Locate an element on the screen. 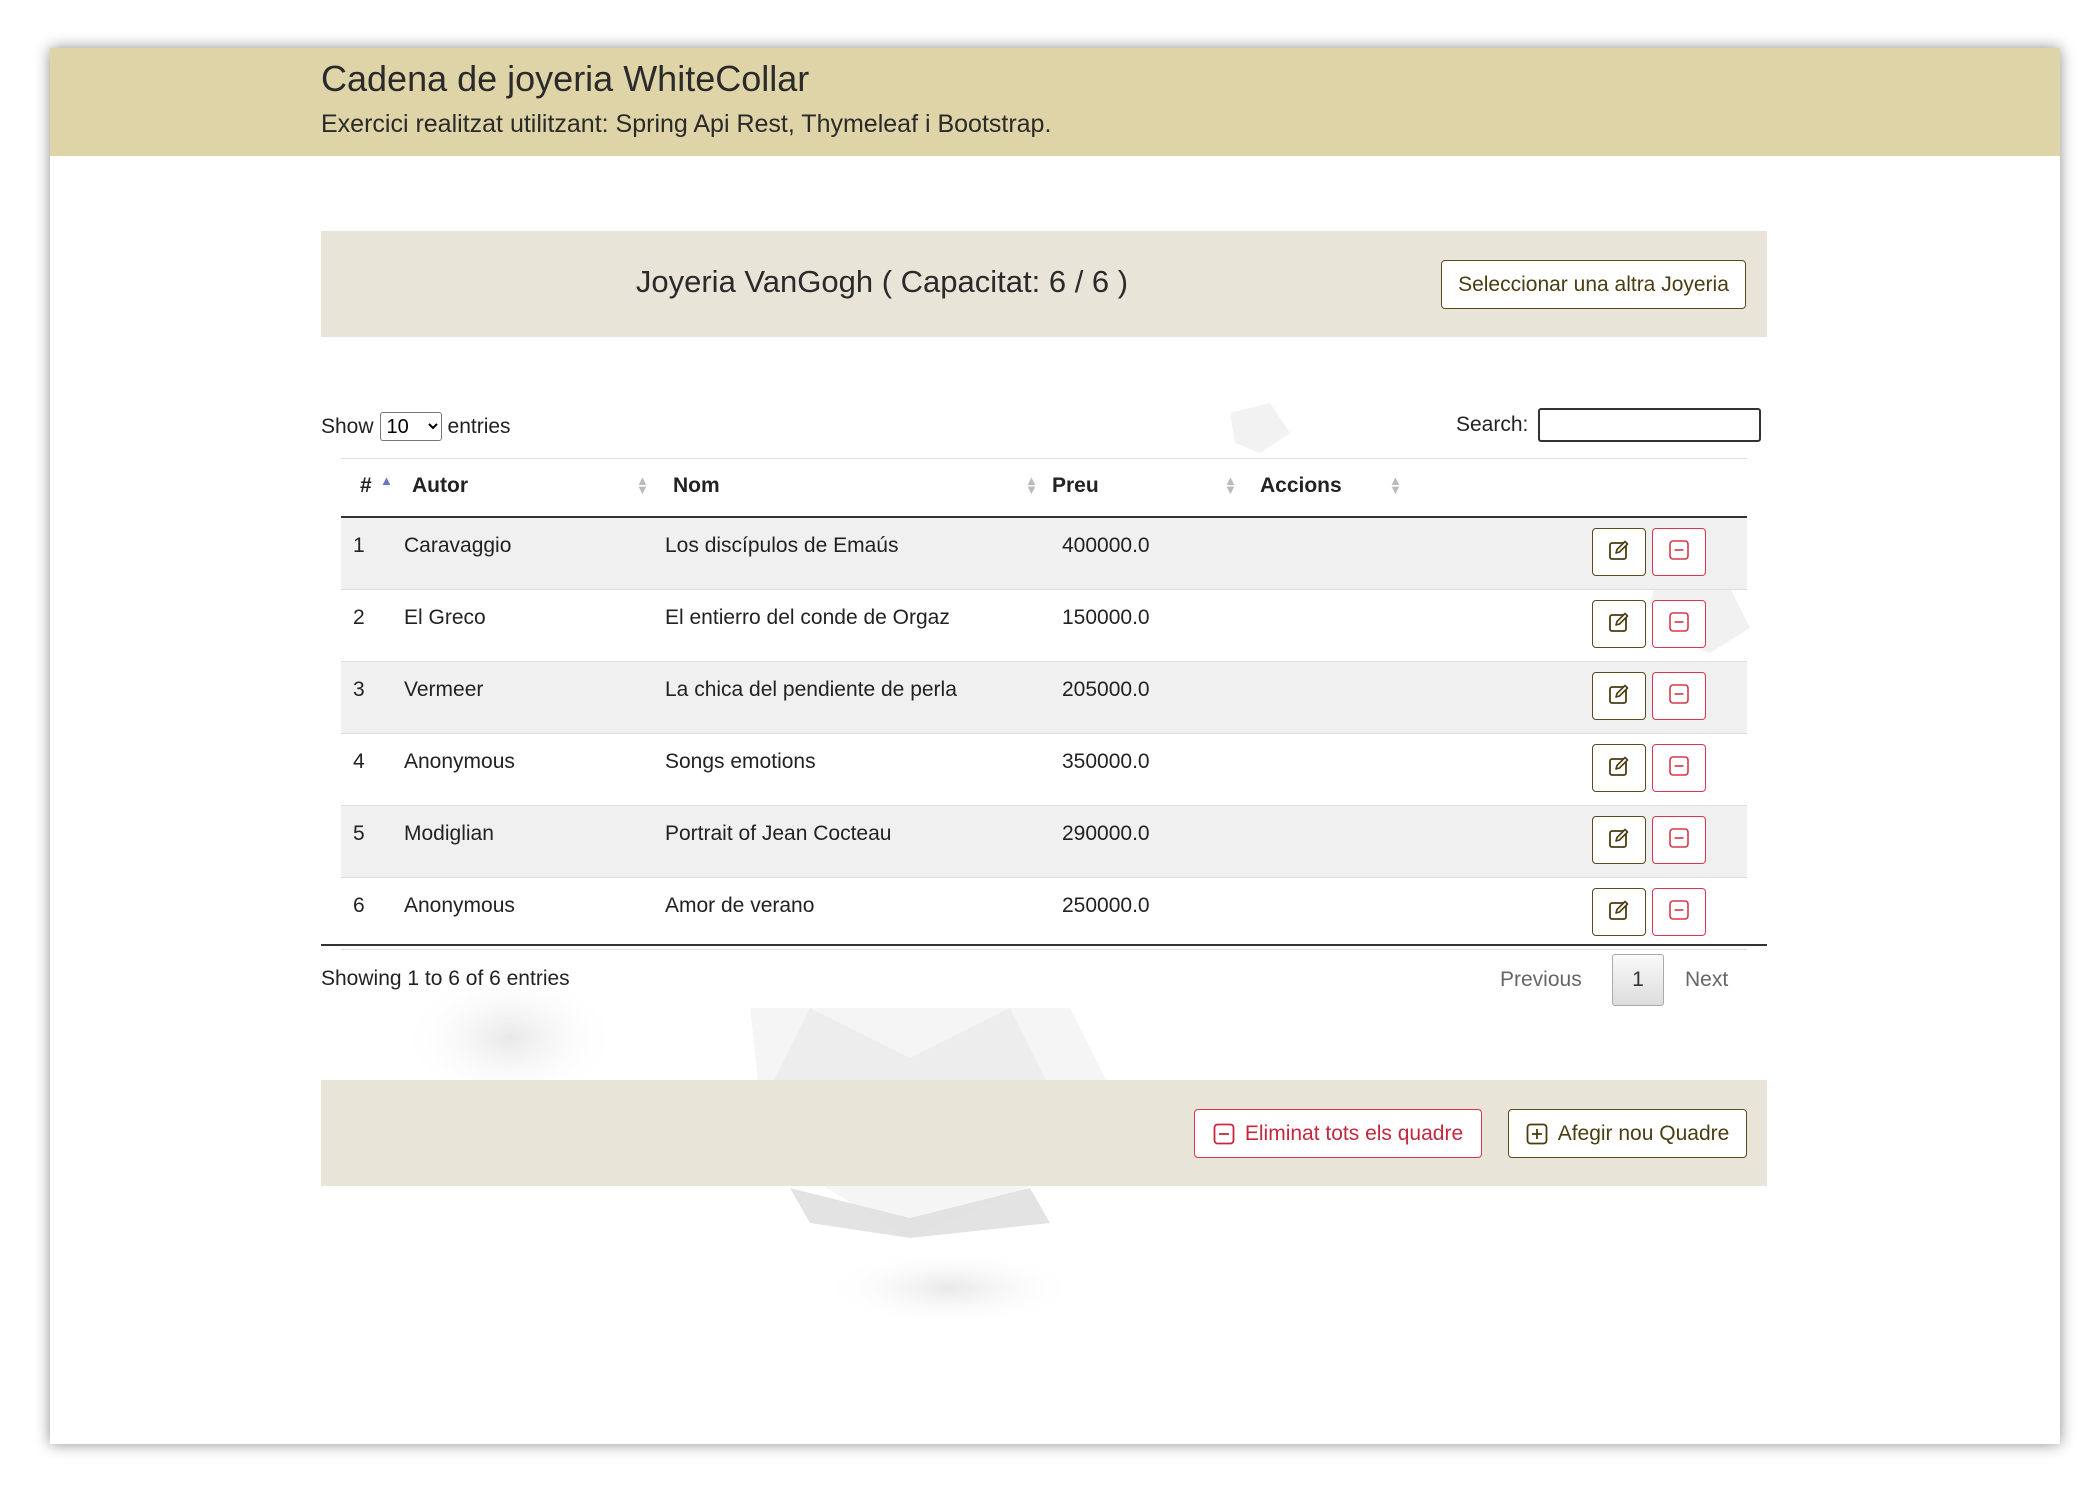 This screenshot has height=1500, width=2100. table-info: Showing 1 to 6 of 6 entries is located at coordinates (445, 978).